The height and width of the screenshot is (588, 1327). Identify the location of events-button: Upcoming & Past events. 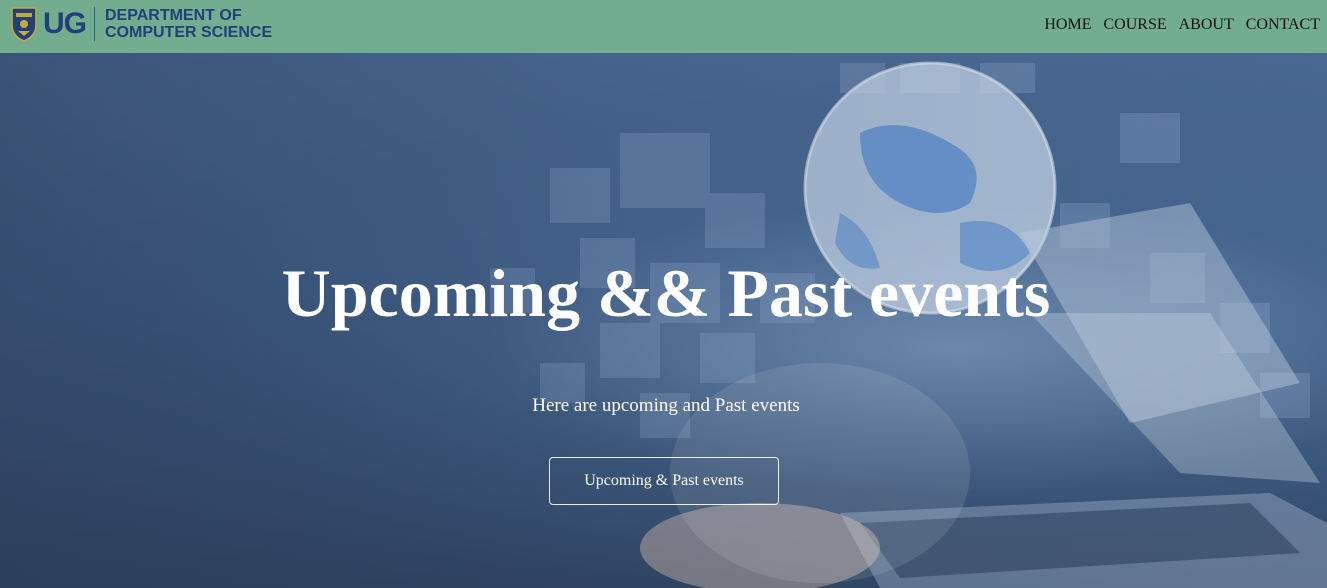
(664, 481).